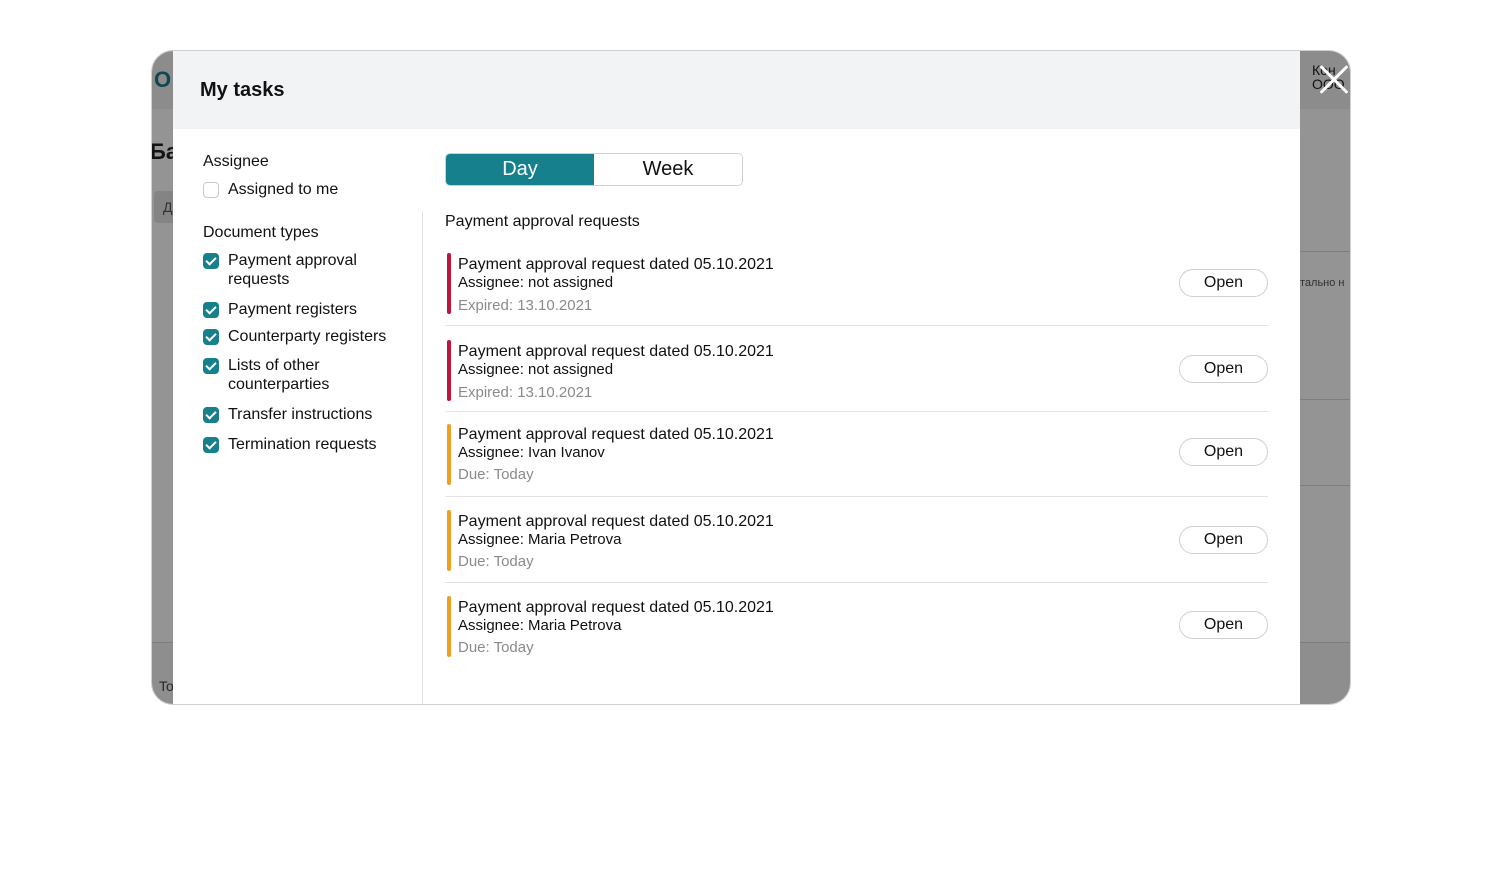  Describe the element at coordinates (422, 457) in the screenshot. I see `filters-divider` at that location.